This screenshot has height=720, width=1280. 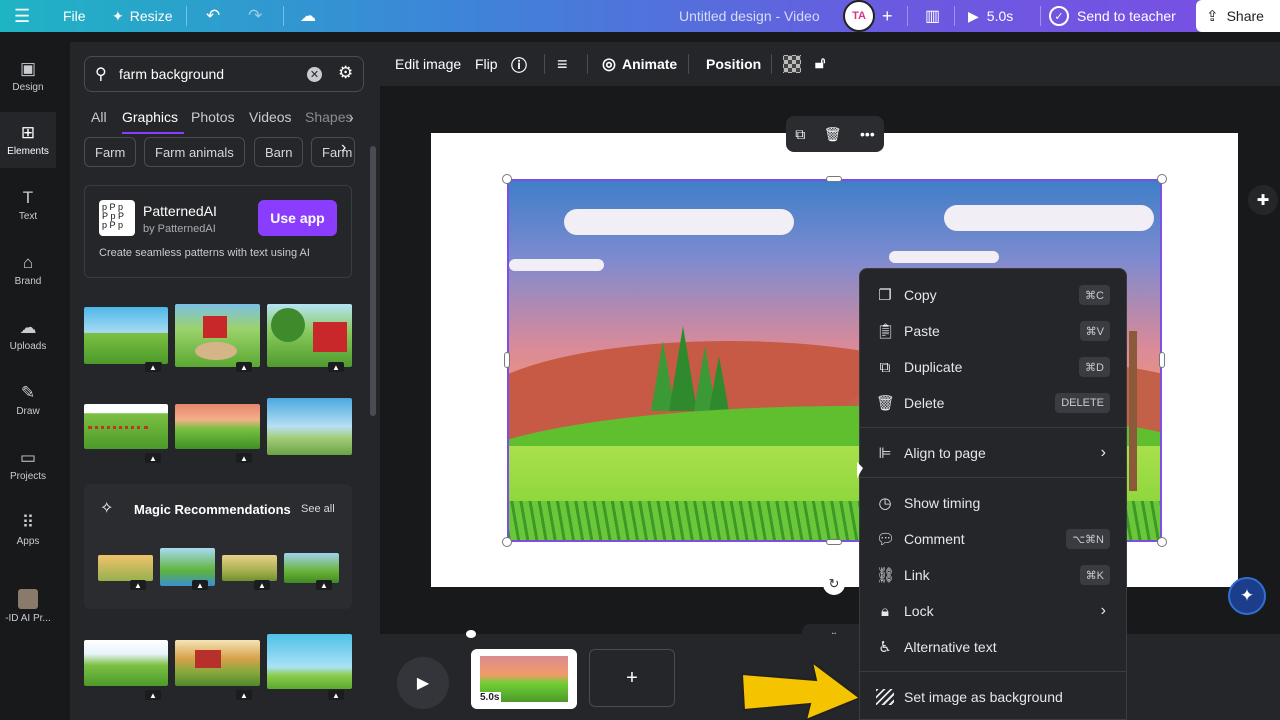 What do you see at coordinates (28, 530) in the screenshot?
I see `rail-item-apps: ⠿ Apps` at bounding box center [28, 530].